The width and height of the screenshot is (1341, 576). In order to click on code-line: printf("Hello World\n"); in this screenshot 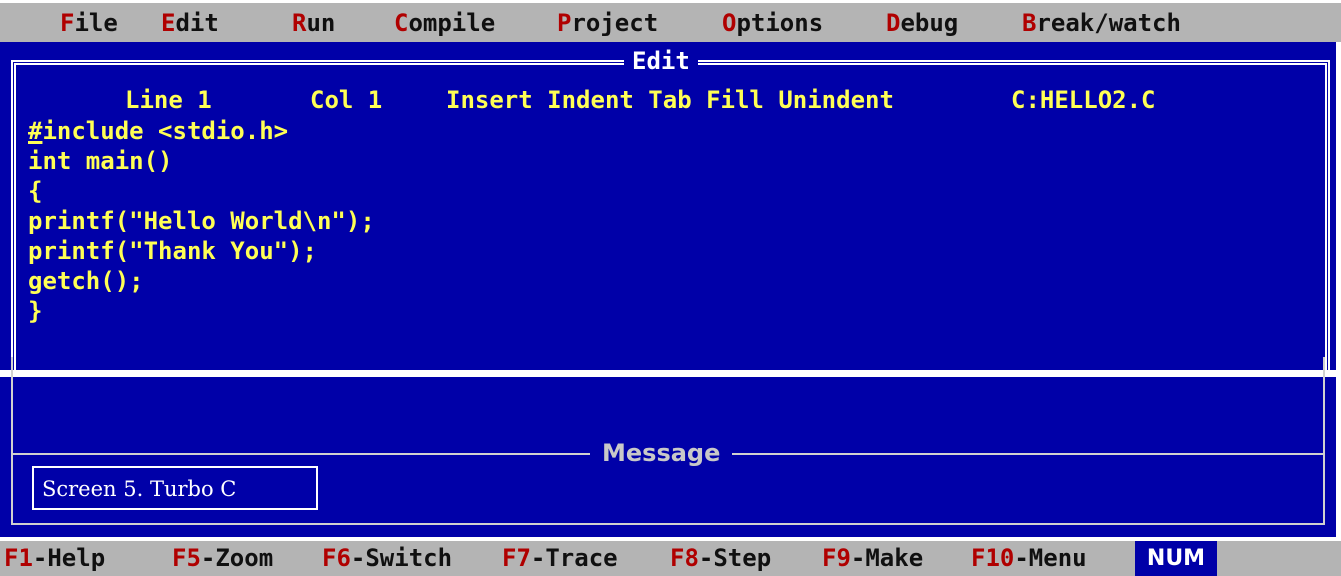, I will do `click(201, 221)`.